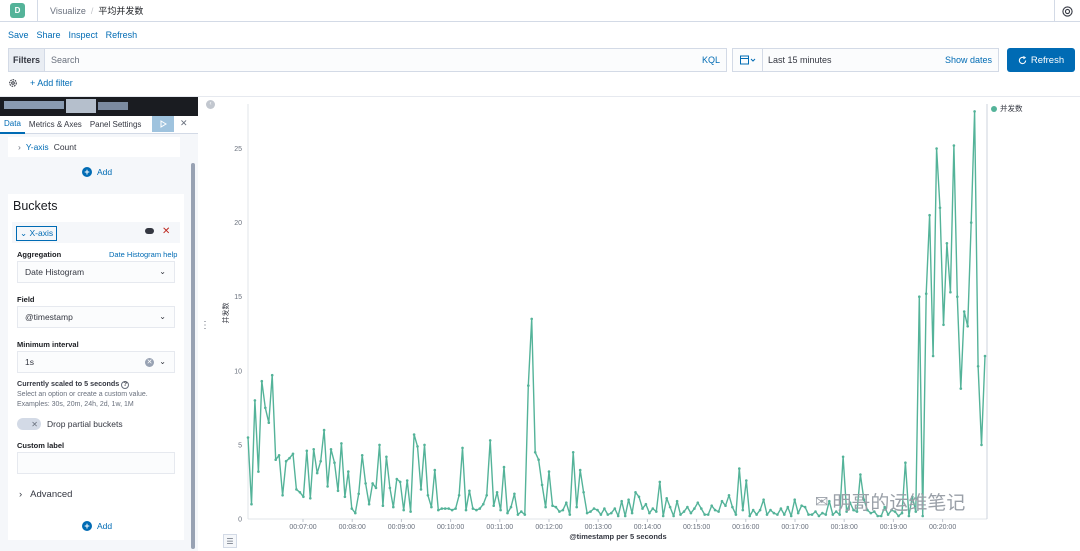 This screenshot has width=1080, height=551. I want to click on legend-item: 并发数, so click(1007, 108).